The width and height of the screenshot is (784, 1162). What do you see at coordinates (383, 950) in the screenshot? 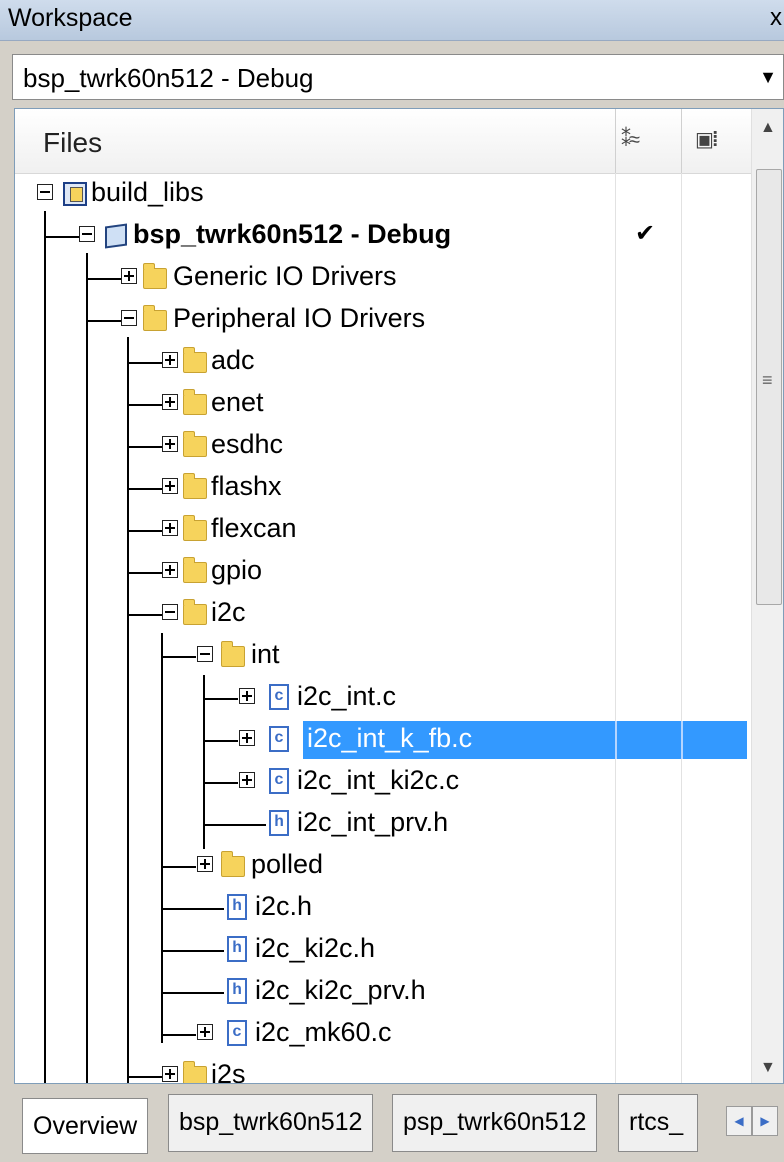
I see `tree-row-file: h i2c_ki2c.h` at bounding box center [383, 950].